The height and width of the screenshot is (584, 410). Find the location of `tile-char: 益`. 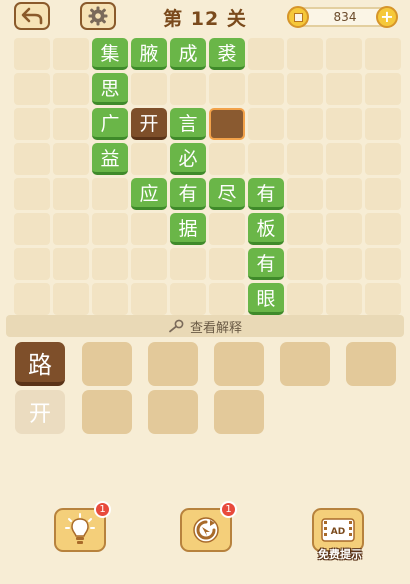

tile-char: 益 is located at coordinates (110, 159).